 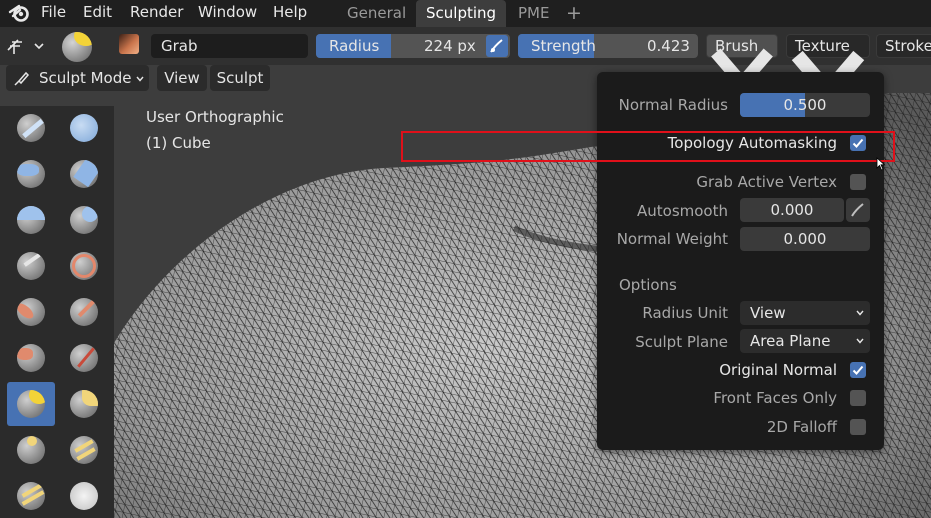 What do you see at coordinates (828, 68) in the screenshot?
I see `texture-menu: Texture` at bounding box center [828, 68].